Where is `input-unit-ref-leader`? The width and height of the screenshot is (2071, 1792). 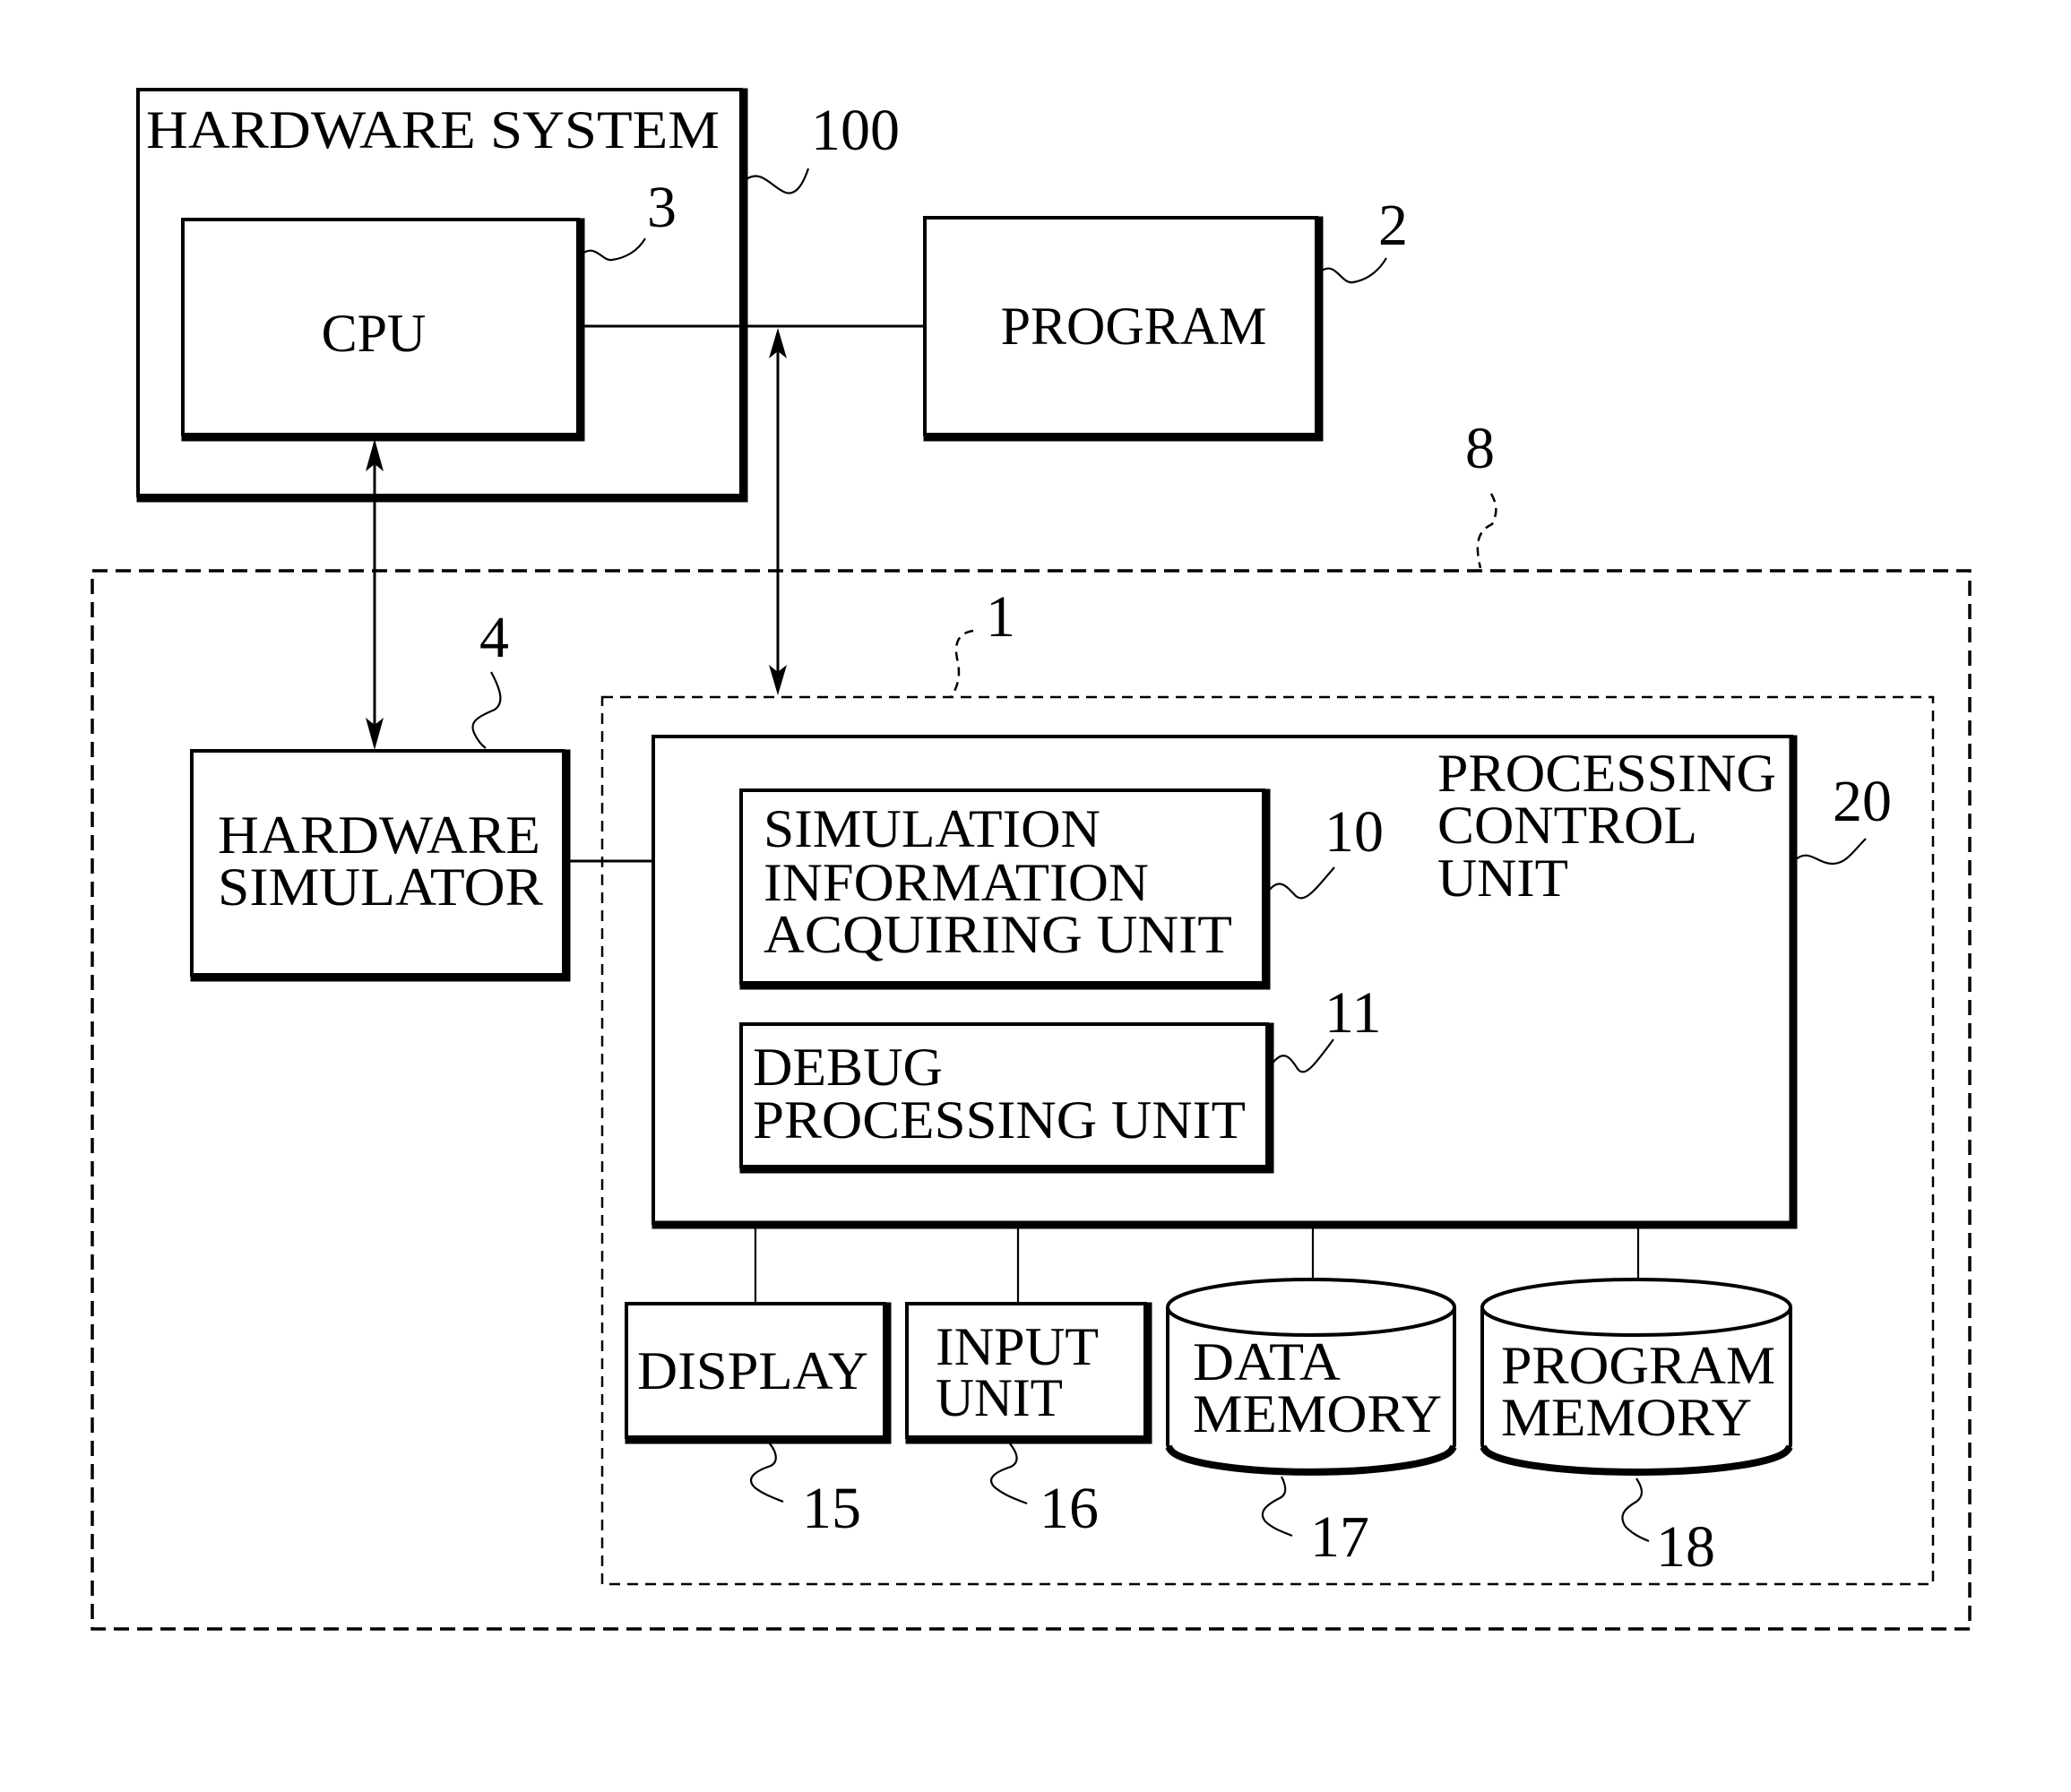
input-unit-ref-leader is located at coordinates (1008, 1473).